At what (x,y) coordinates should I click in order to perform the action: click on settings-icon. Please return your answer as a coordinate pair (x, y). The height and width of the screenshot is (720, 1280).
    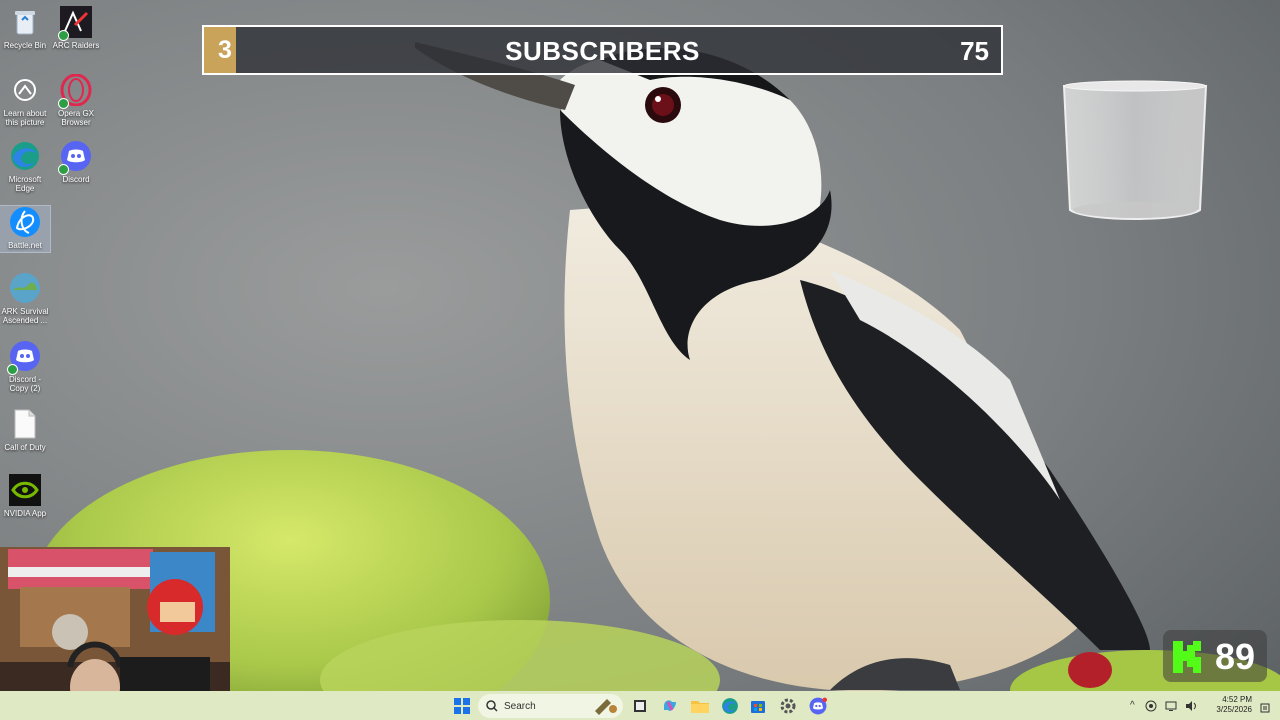
    Looking at the image, I should click on (788, 706).